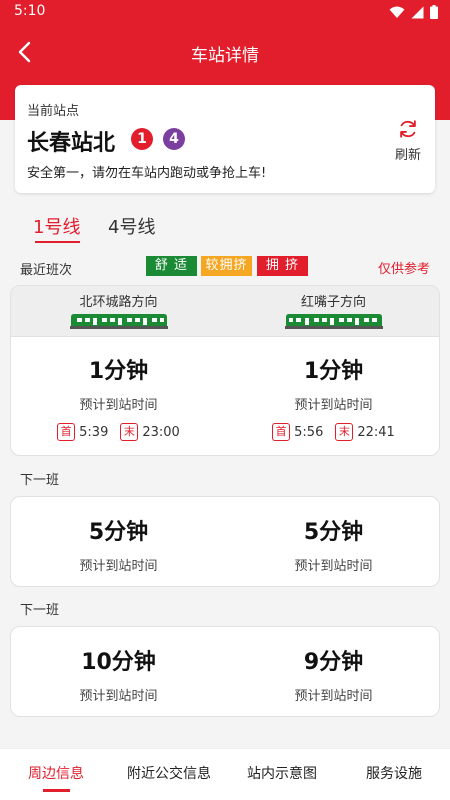 The image size is (450, 800). Describe the element at coordinates (394, 773) in the screenshot. I see `nav-facilities: 服务设施` at that location.